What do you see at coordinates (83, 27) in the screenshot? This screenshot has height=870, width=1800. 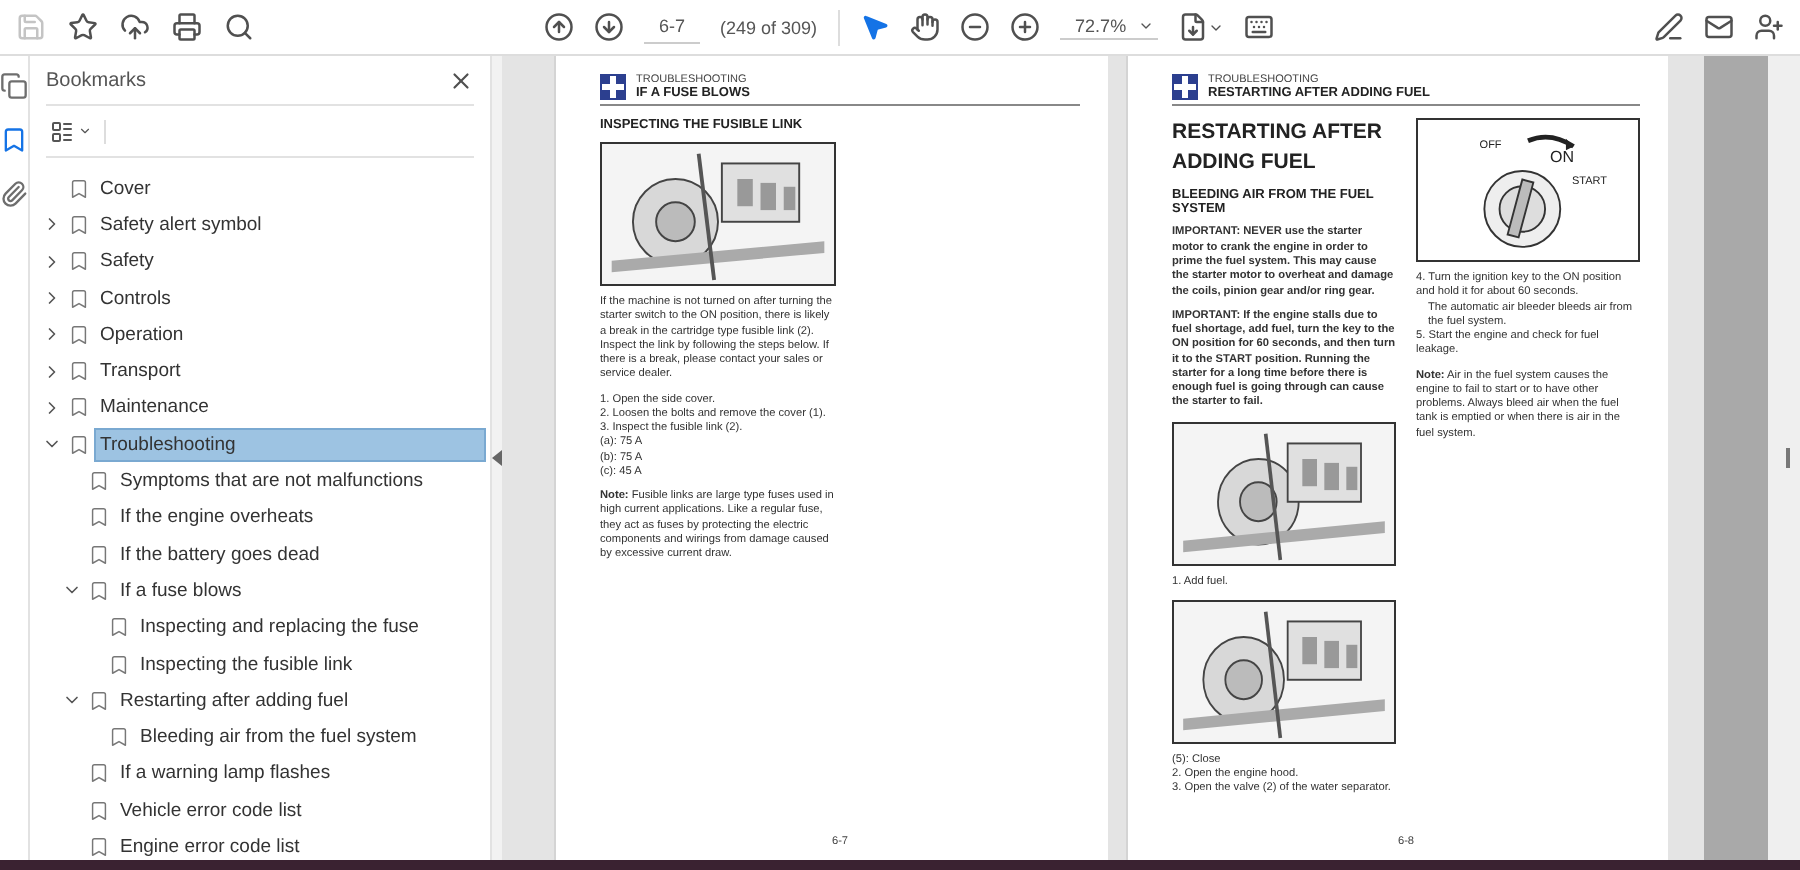 I see `star-icon` at bounding box center [83, 27].